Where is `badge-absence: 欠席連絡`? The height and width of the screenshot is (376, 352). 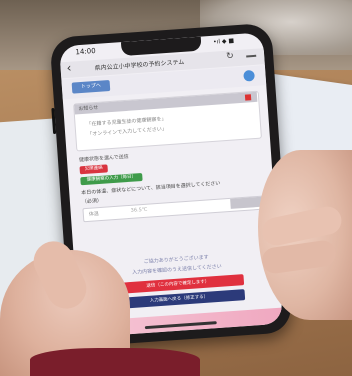
badge-absence: 欠席連絡 is located at coordinates (93, 169).